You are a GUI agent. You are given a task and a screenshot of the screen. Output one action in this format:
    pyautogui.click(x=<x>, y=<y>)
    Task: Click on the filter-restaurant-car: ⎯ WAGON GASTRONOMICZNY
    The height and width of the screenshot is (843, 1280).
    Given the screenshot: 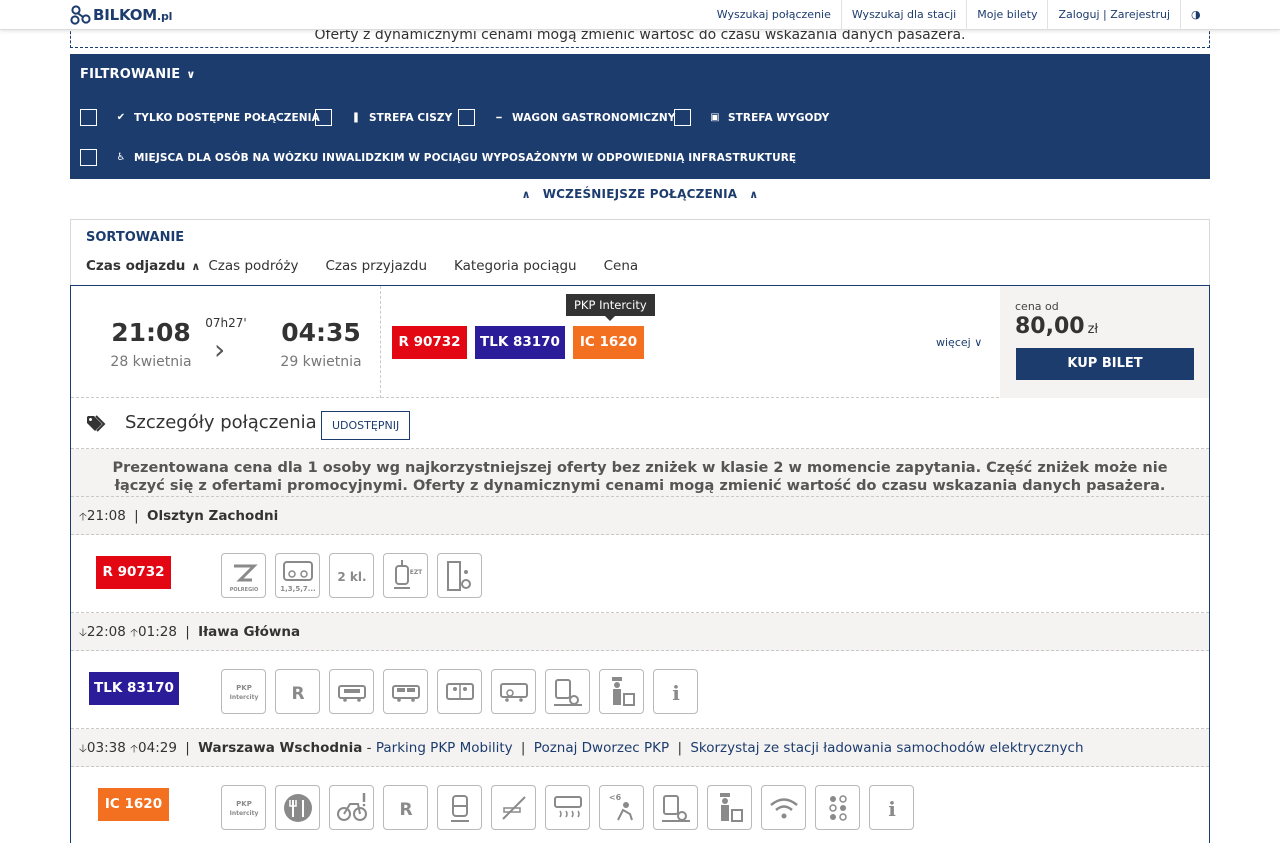 What is the action you would take?
    pyautogui.click(x=566, y=117)
    